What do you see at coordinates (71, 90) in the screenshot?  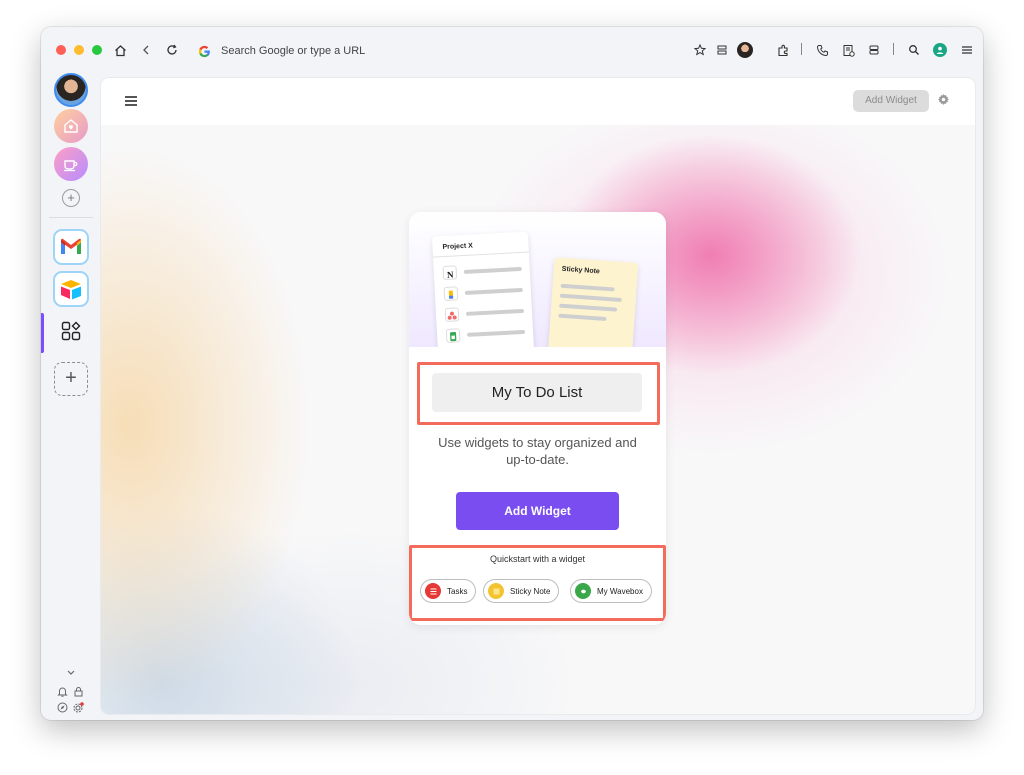 I see `user-profile-avatar` at bounding box center [71, 90].